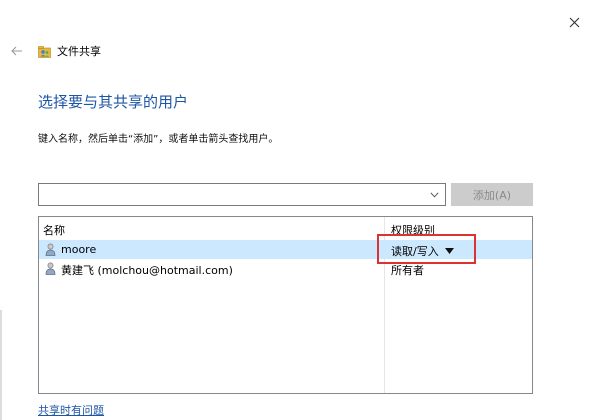 The width and height of the screenshot is (589, 420). Describe the element at coordinates (1, 365) in the screenshot. I see `window-edge` at that location.